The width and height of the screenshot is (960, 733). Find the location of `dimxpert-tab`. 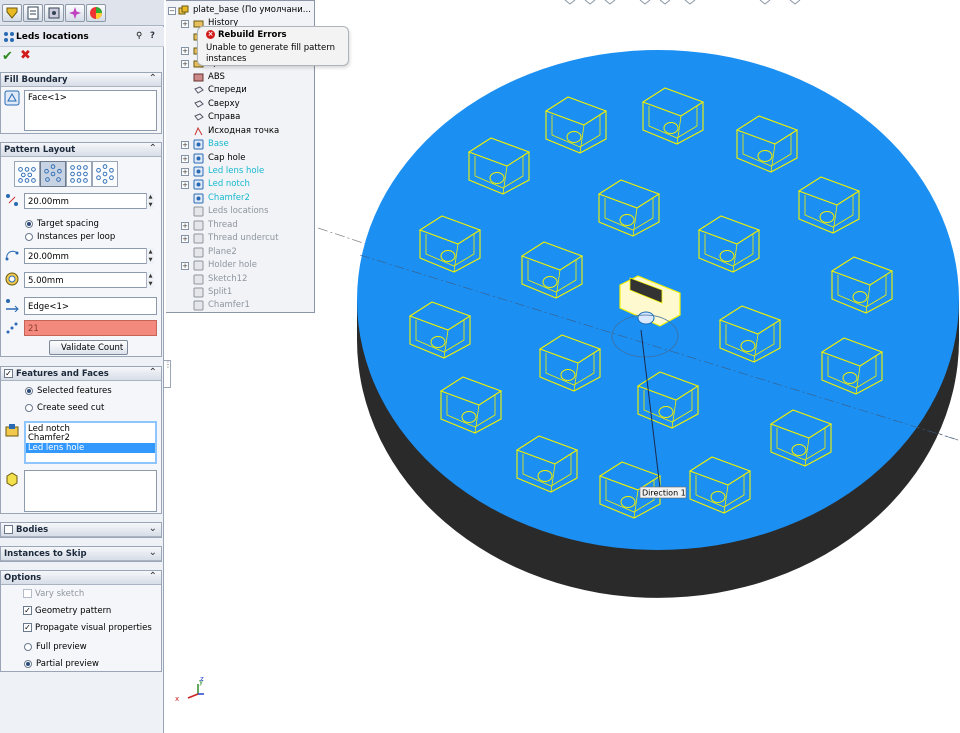

dimxpert-tab is located at coordinates (75, 13).